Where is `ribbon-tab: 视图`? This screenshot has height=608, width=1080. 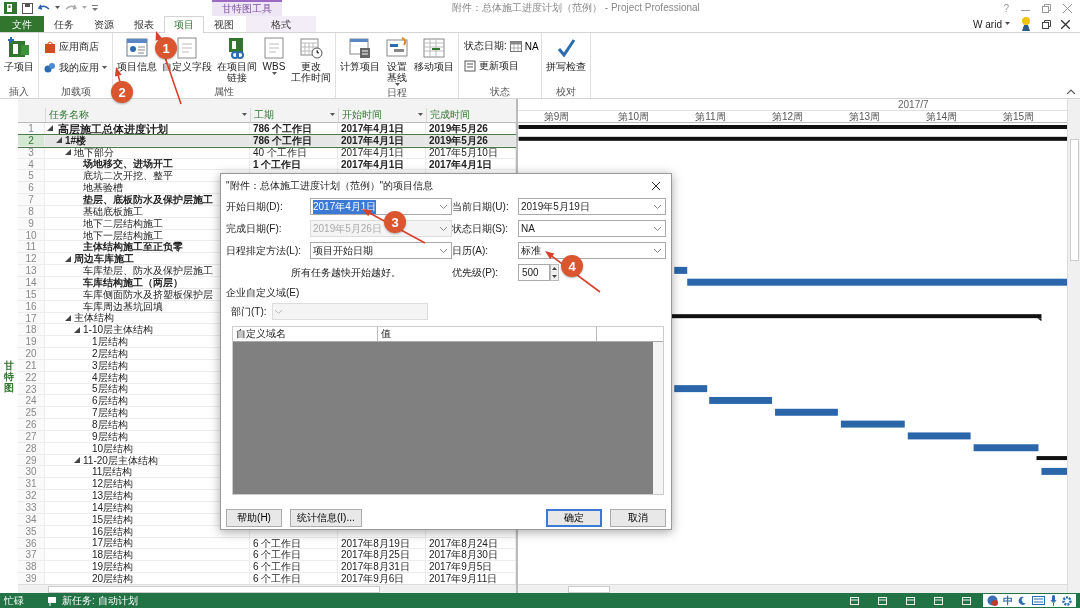
ribbon-tab: 视图 is located at coordinates (224, 24).